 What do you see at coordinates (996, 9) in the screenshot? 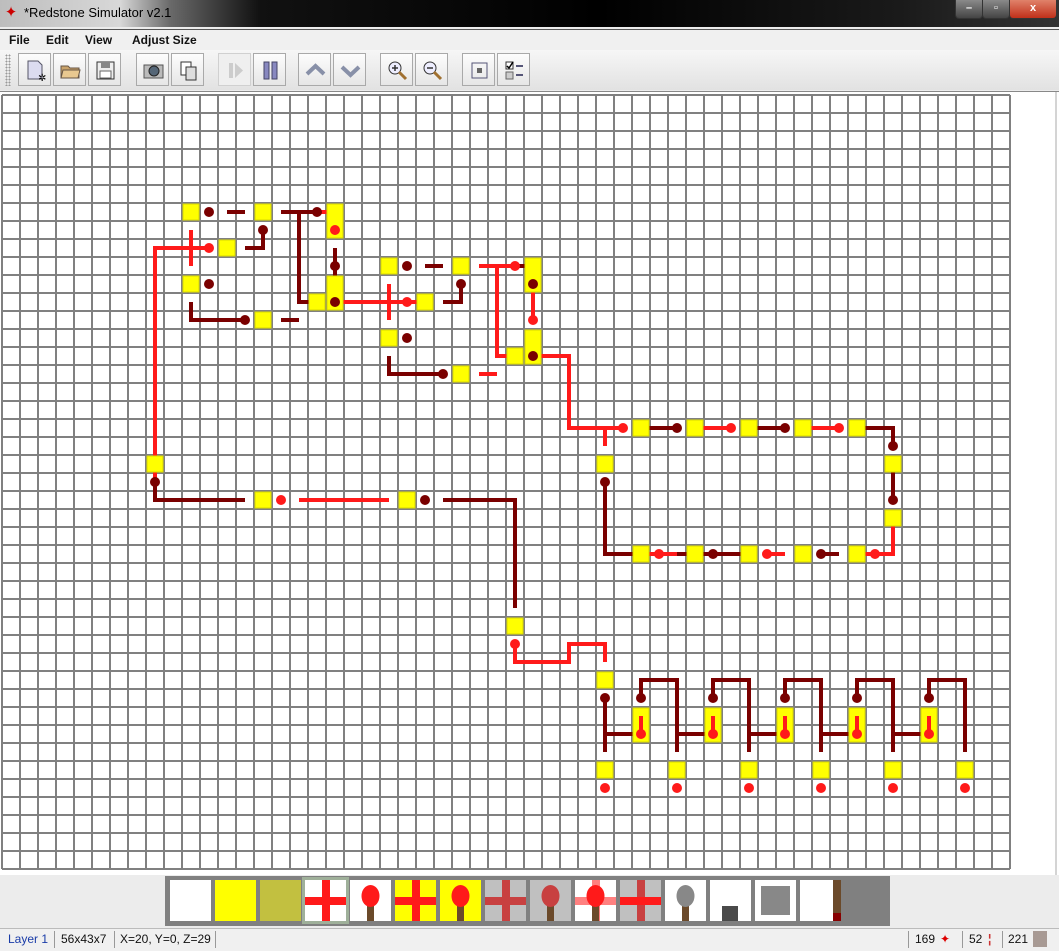
I see `maximize-button: ▫` at bounding box center [996, 9].